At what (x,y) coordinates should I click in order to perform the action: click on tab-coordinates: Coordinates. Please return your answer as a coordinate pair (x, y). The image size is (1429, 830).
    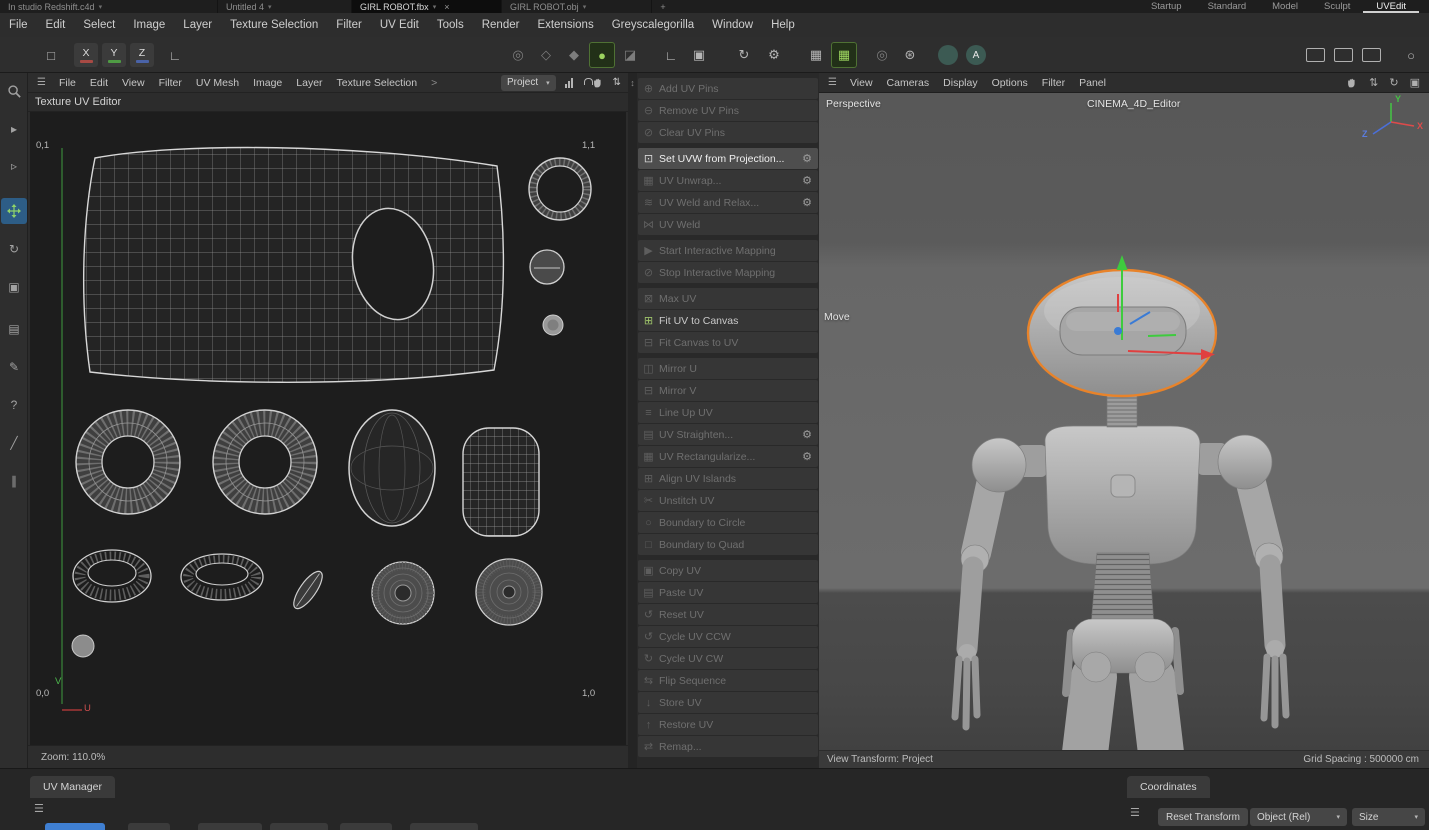
    Looking at the image, I should click on (1168, 787).